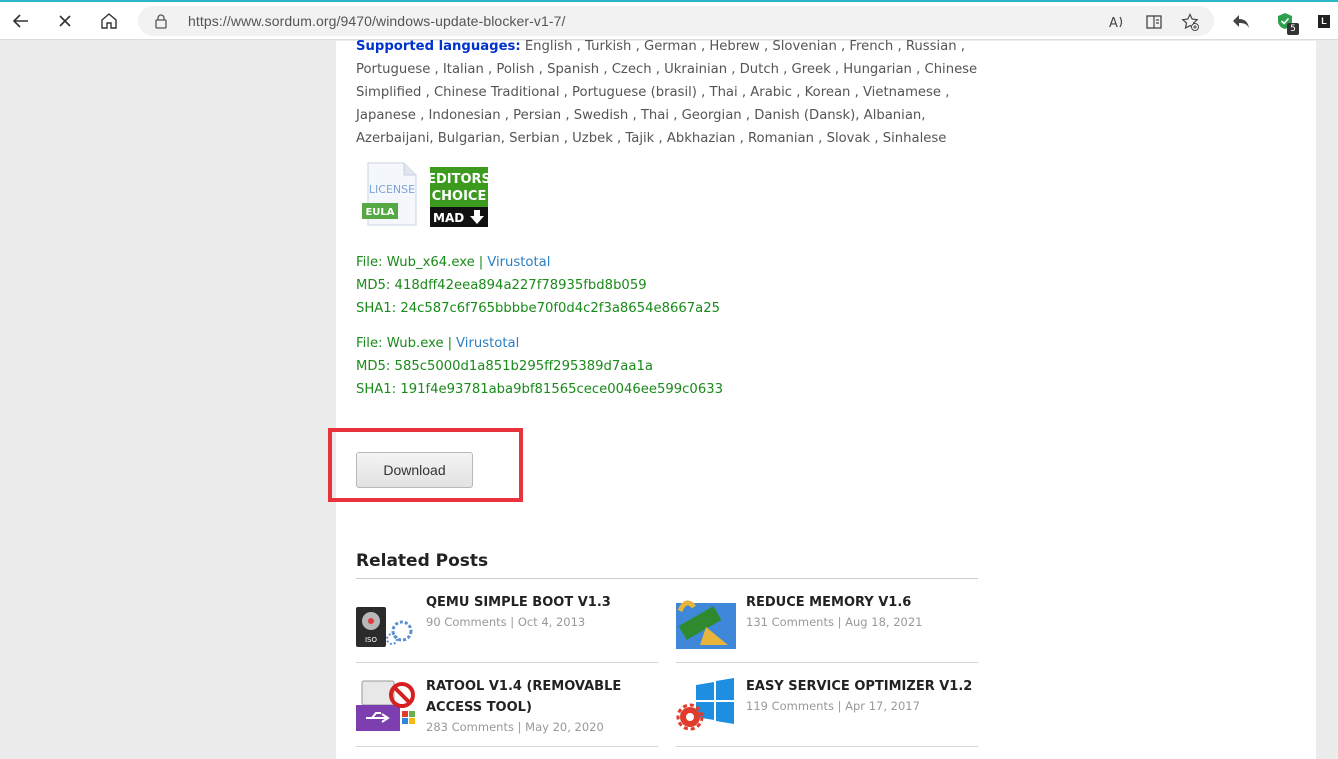 The height and width of the screenshot is (759, 1338). What do you see at coordinates (862, 686) in the screenshot?
I see `post-title: EASY SERVICE OPTIMIZER V1.2` at bounding box center [862, 686].